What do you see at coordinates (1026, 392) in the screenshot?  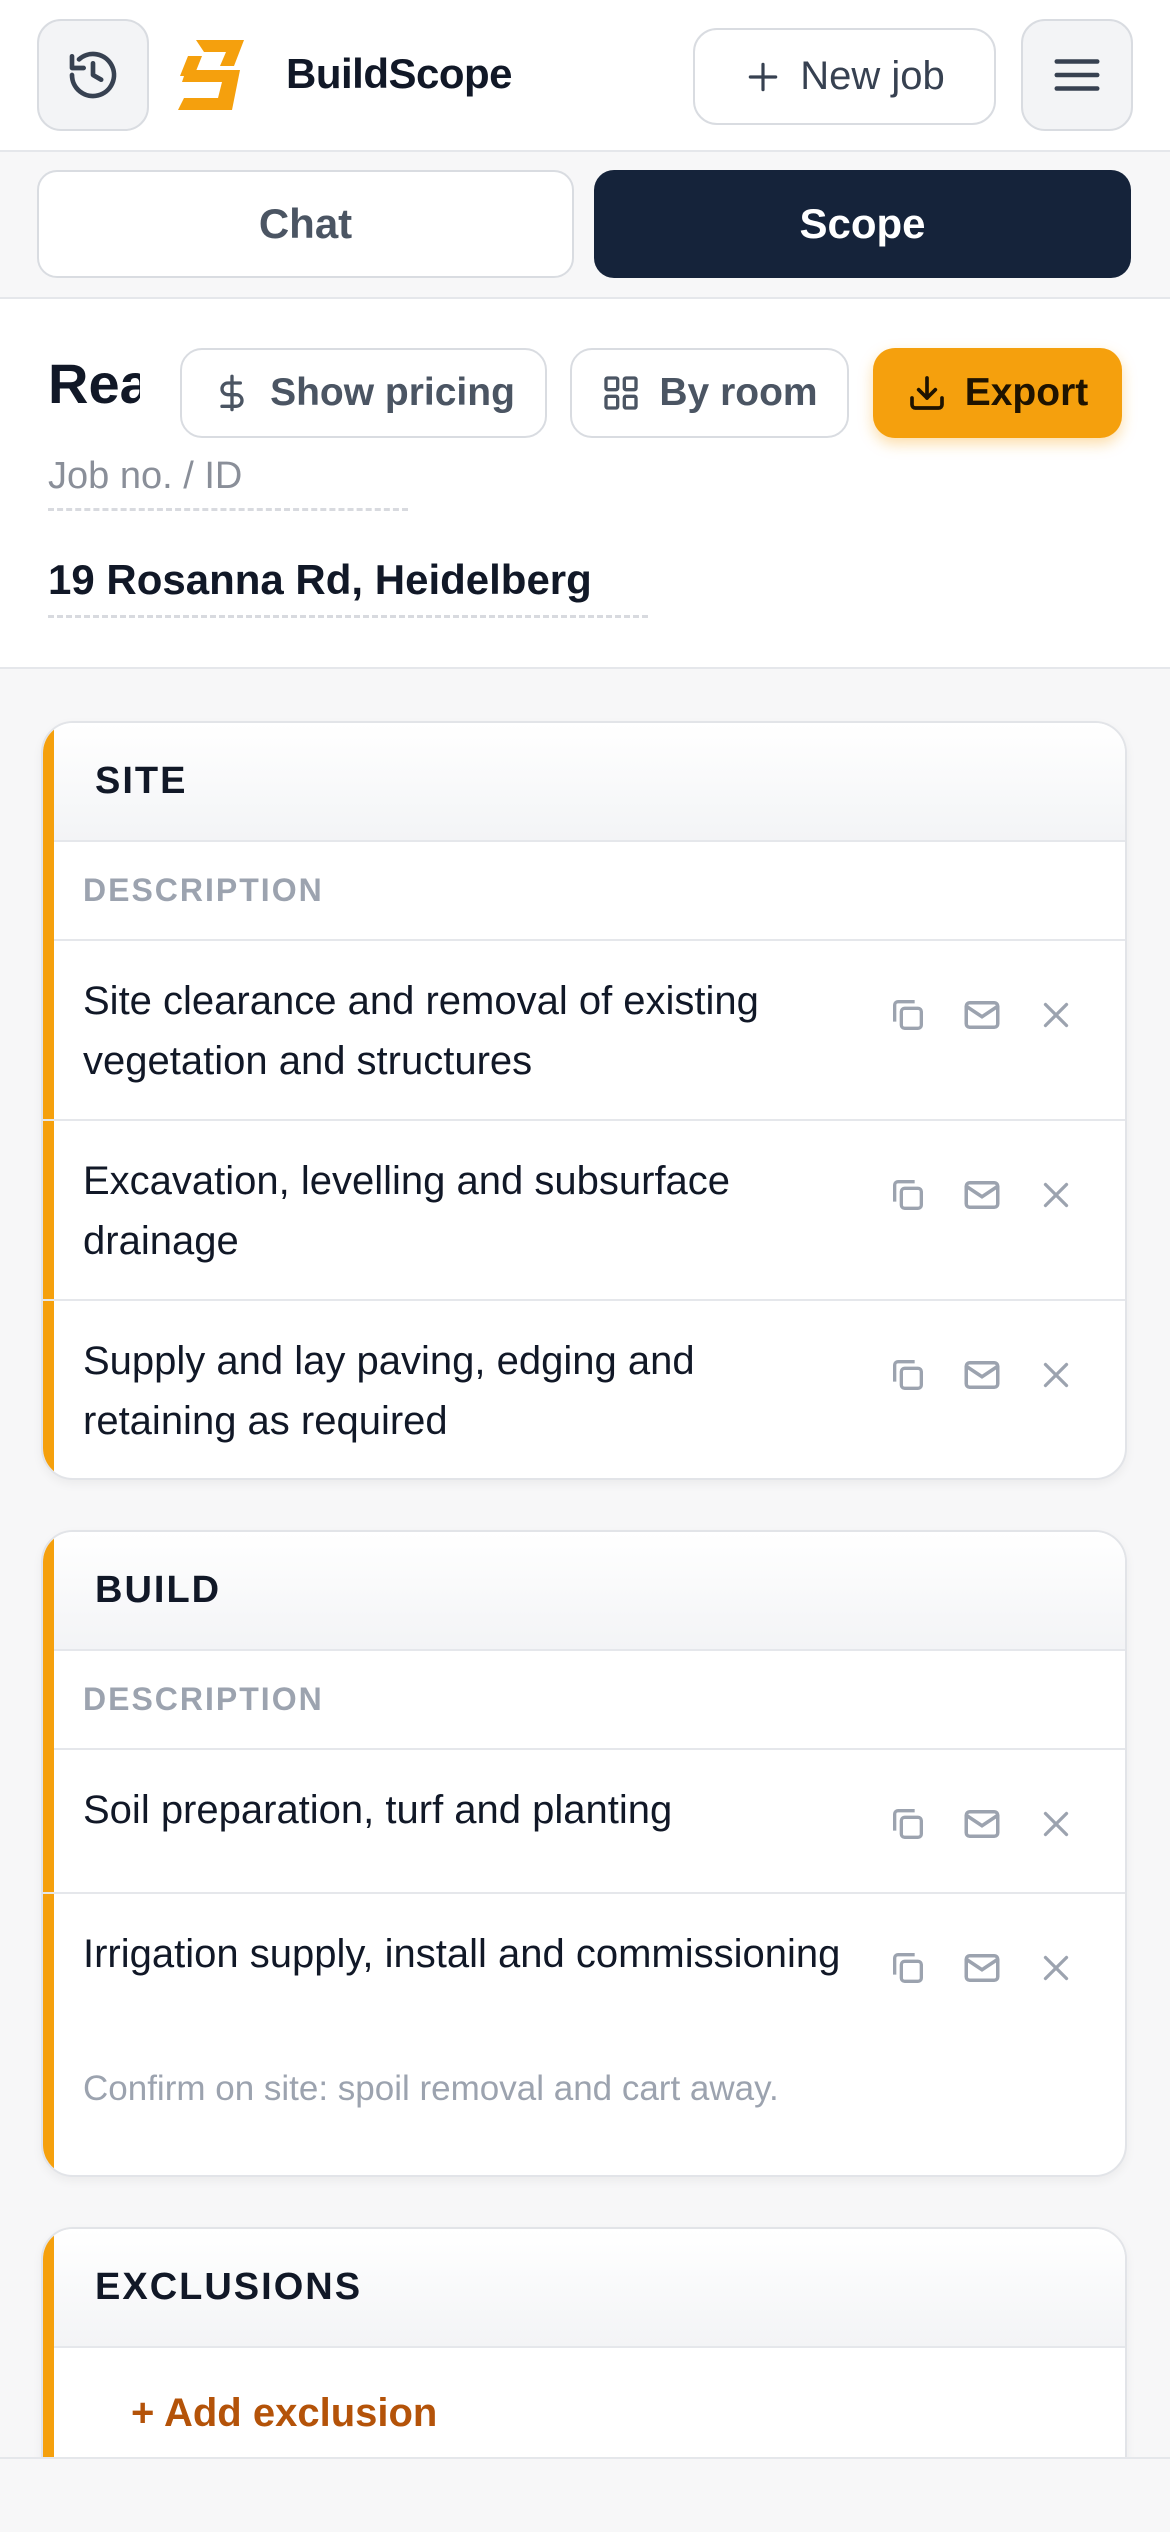 I see `export-label: Export` at bounding box center [1026, 392].